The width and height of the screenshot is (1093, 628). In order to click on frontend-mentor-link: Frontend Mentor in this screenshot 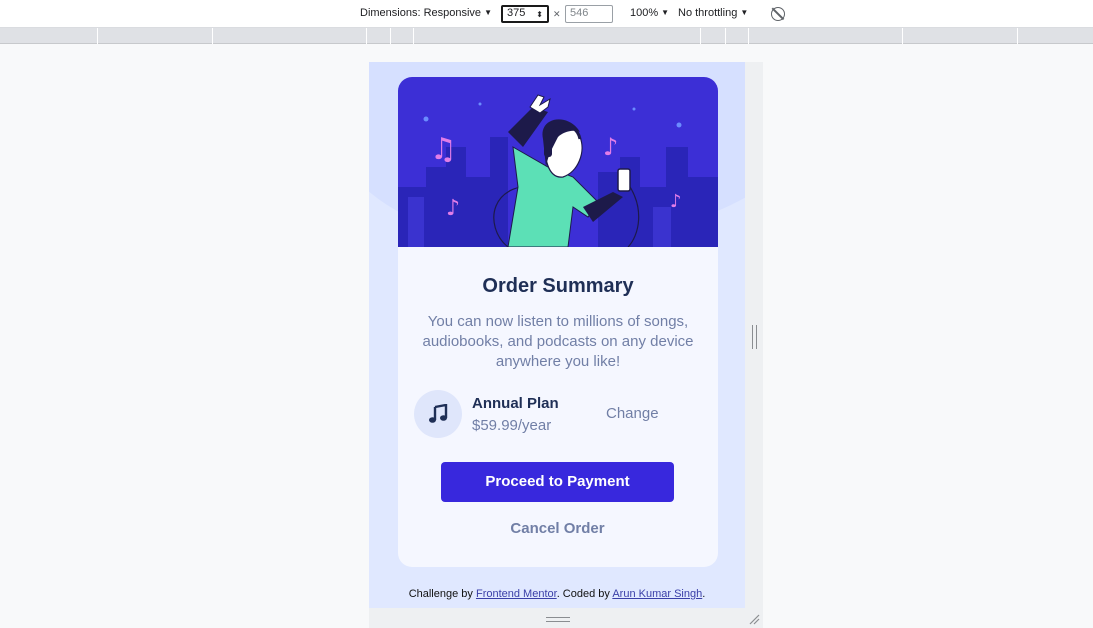, I will do `click(516, 594)`.